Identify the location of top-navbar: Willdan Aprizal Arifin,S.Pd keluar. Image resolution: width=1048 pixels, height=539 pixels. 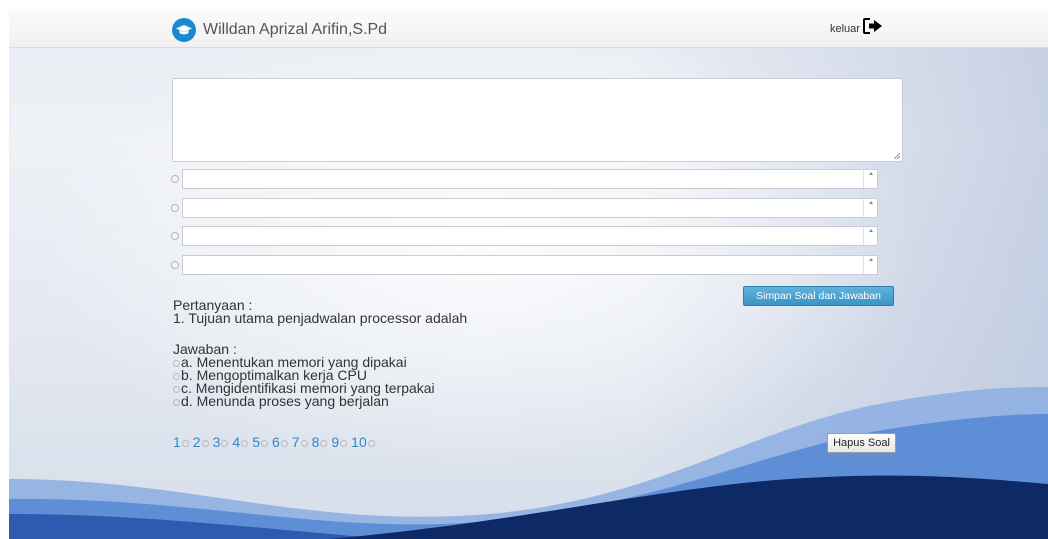
(528, 28).